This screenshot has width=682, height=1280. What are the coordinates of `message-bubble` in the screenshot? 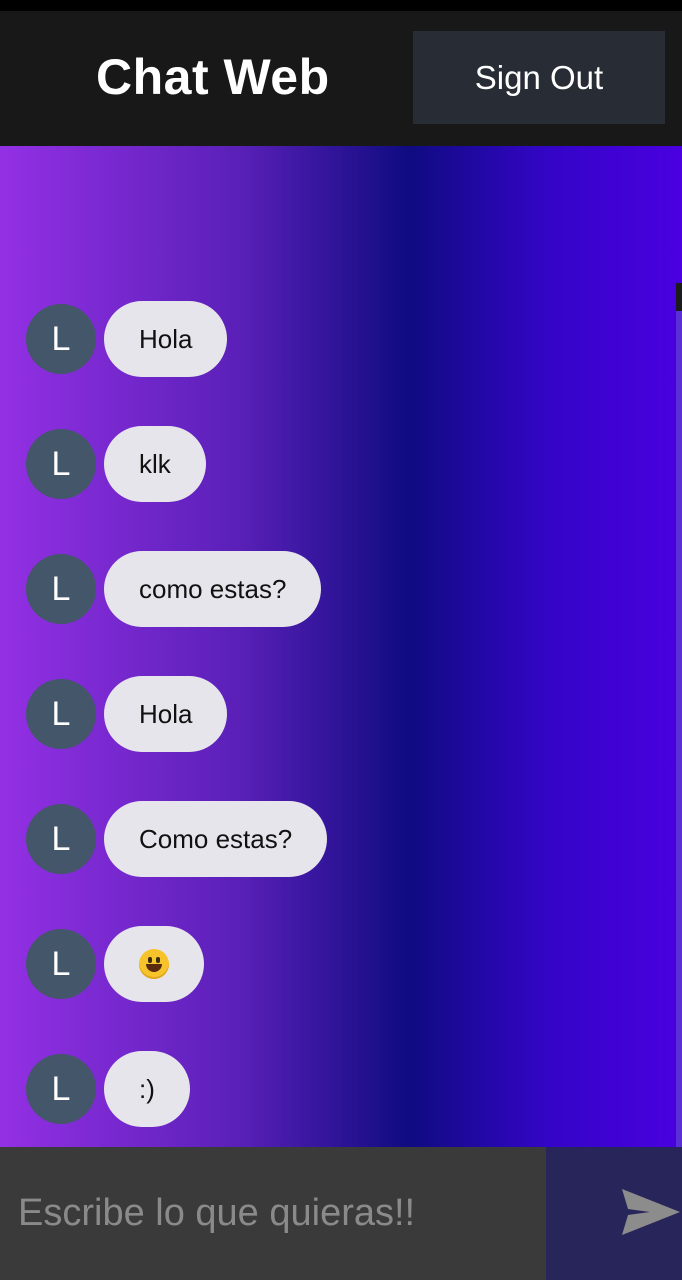 It's located at (154, 964).